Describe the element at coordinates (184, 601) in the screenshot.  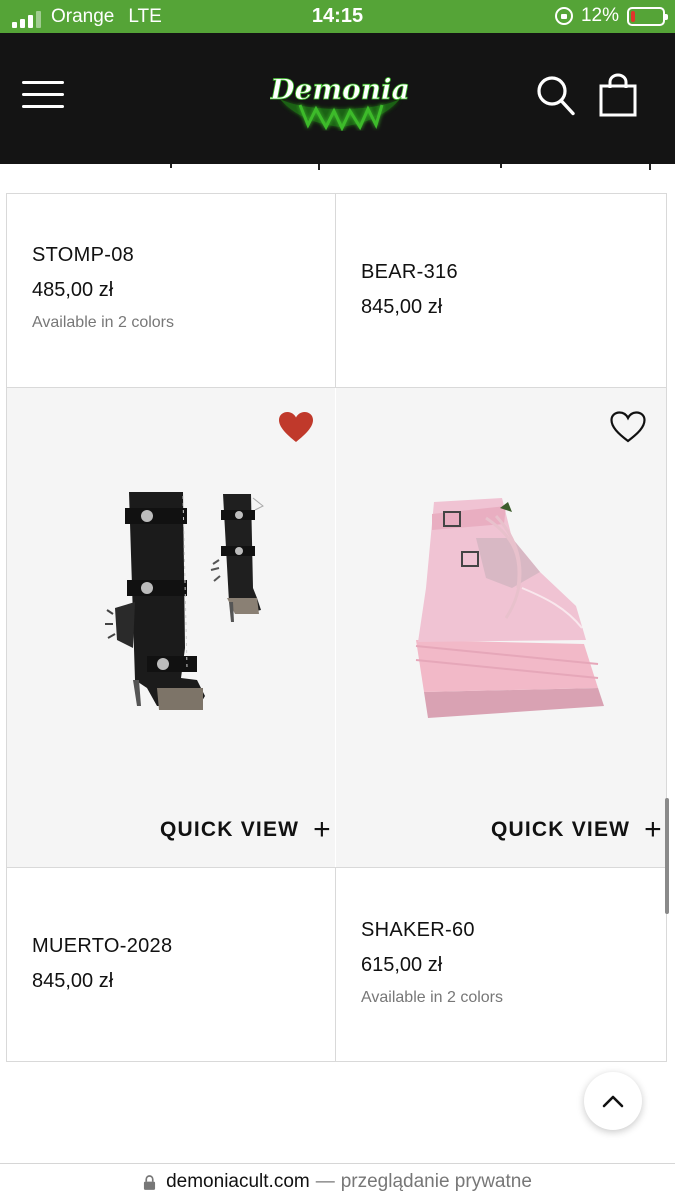
I see `black-knee-high-boot-image` at that location.